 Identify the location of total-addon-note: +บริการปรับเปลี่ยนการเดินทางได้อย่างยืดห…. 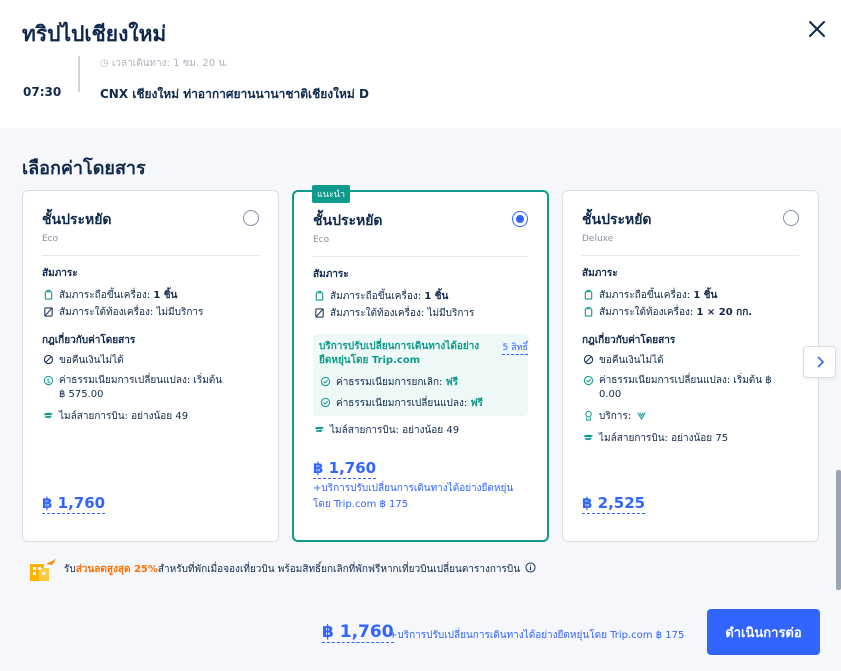
(537, 635).